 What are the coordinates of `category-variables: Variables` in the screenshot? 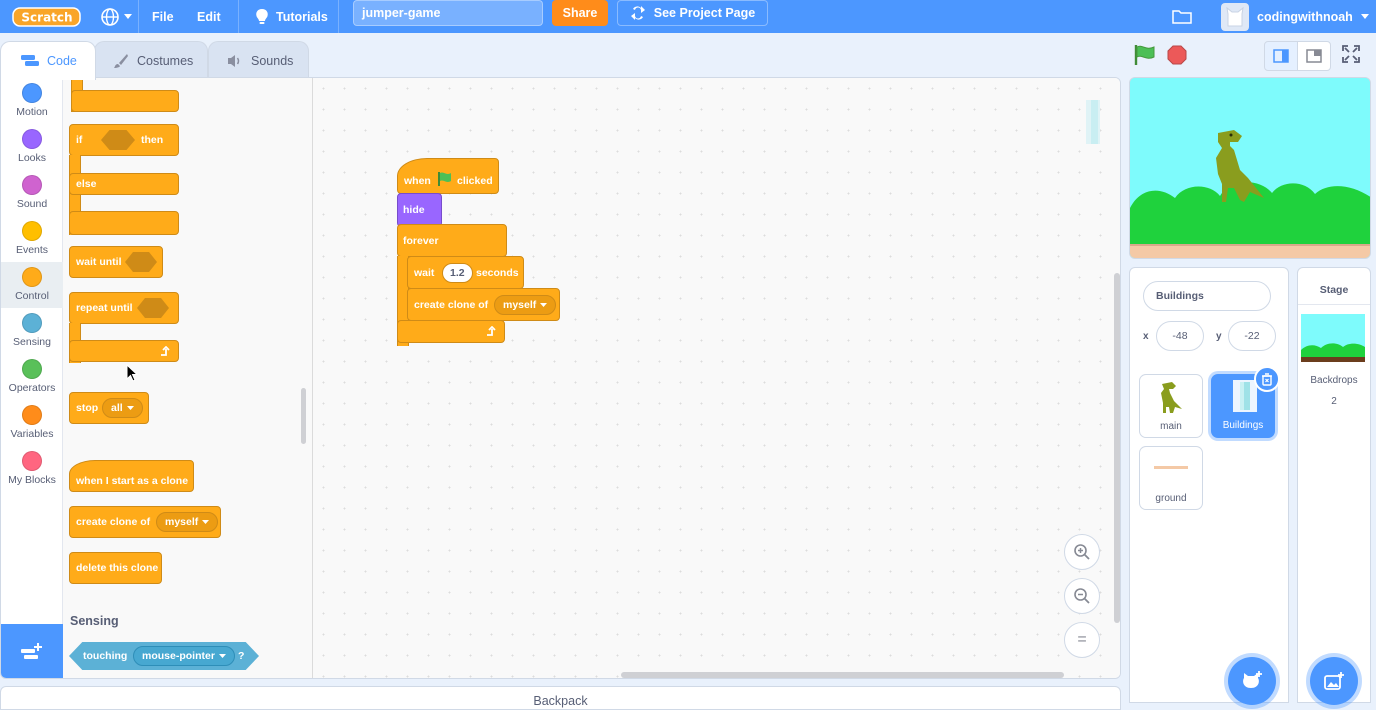 It's located at (32, 423).